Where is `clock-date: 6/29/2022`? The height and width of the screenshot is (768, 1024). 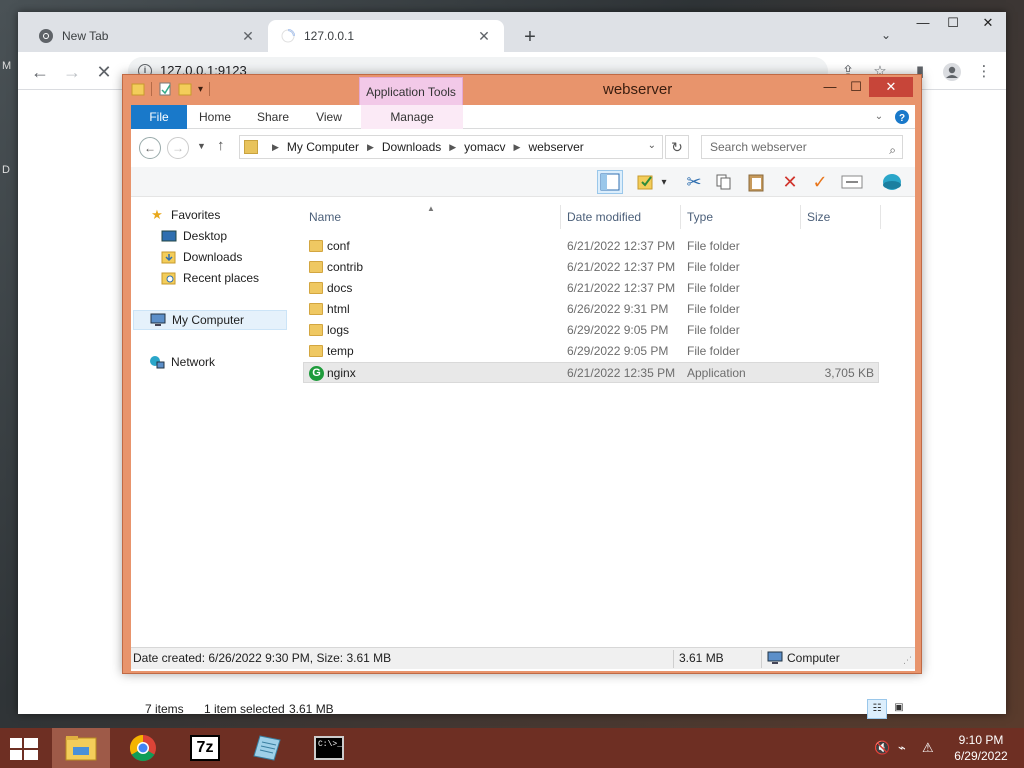 clock-date: 6/29/2022 is located at coordinates (981, 756).